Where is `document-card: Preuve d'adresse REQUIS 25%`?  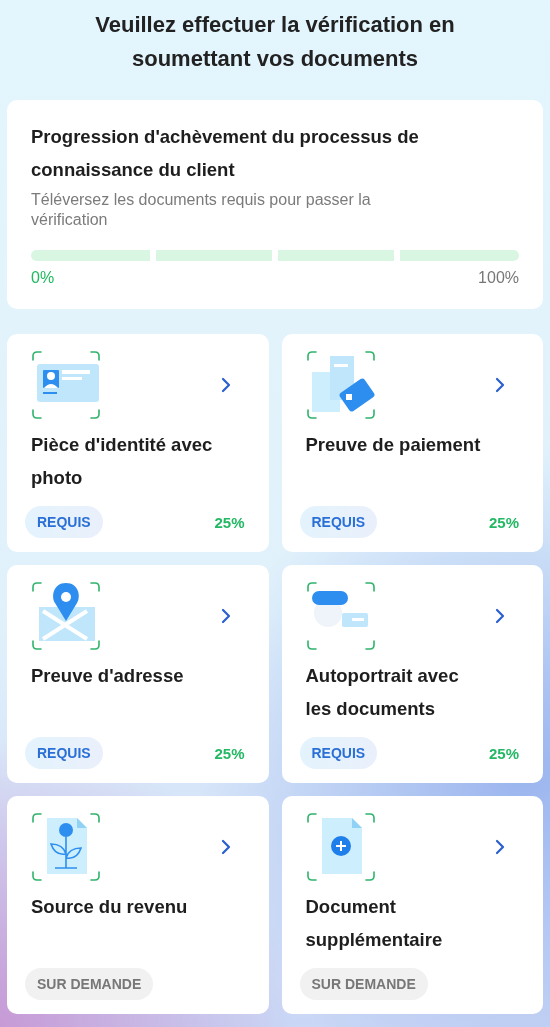 document-card: Preuve d'adresse REQUIS 25% is located at coordinates (138, 674).